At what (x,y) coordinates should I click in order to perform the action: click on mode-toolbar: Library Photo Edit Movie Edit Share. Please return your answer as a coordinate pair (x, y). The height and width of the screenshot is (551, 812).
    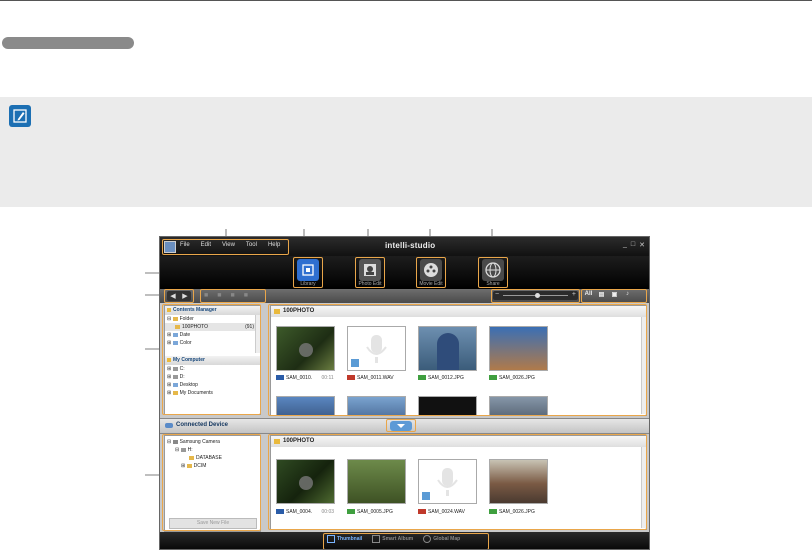
    Looking at the image, I should click on (404, 272).